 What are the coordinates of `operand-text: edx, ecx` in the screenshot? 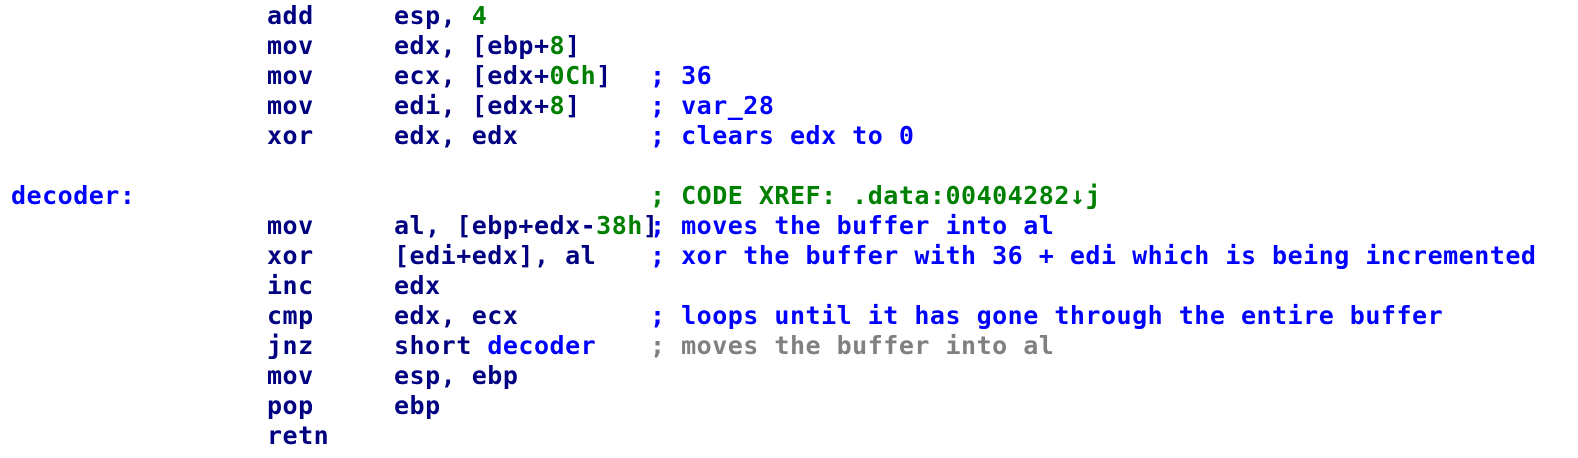 It's located at (456, 315).